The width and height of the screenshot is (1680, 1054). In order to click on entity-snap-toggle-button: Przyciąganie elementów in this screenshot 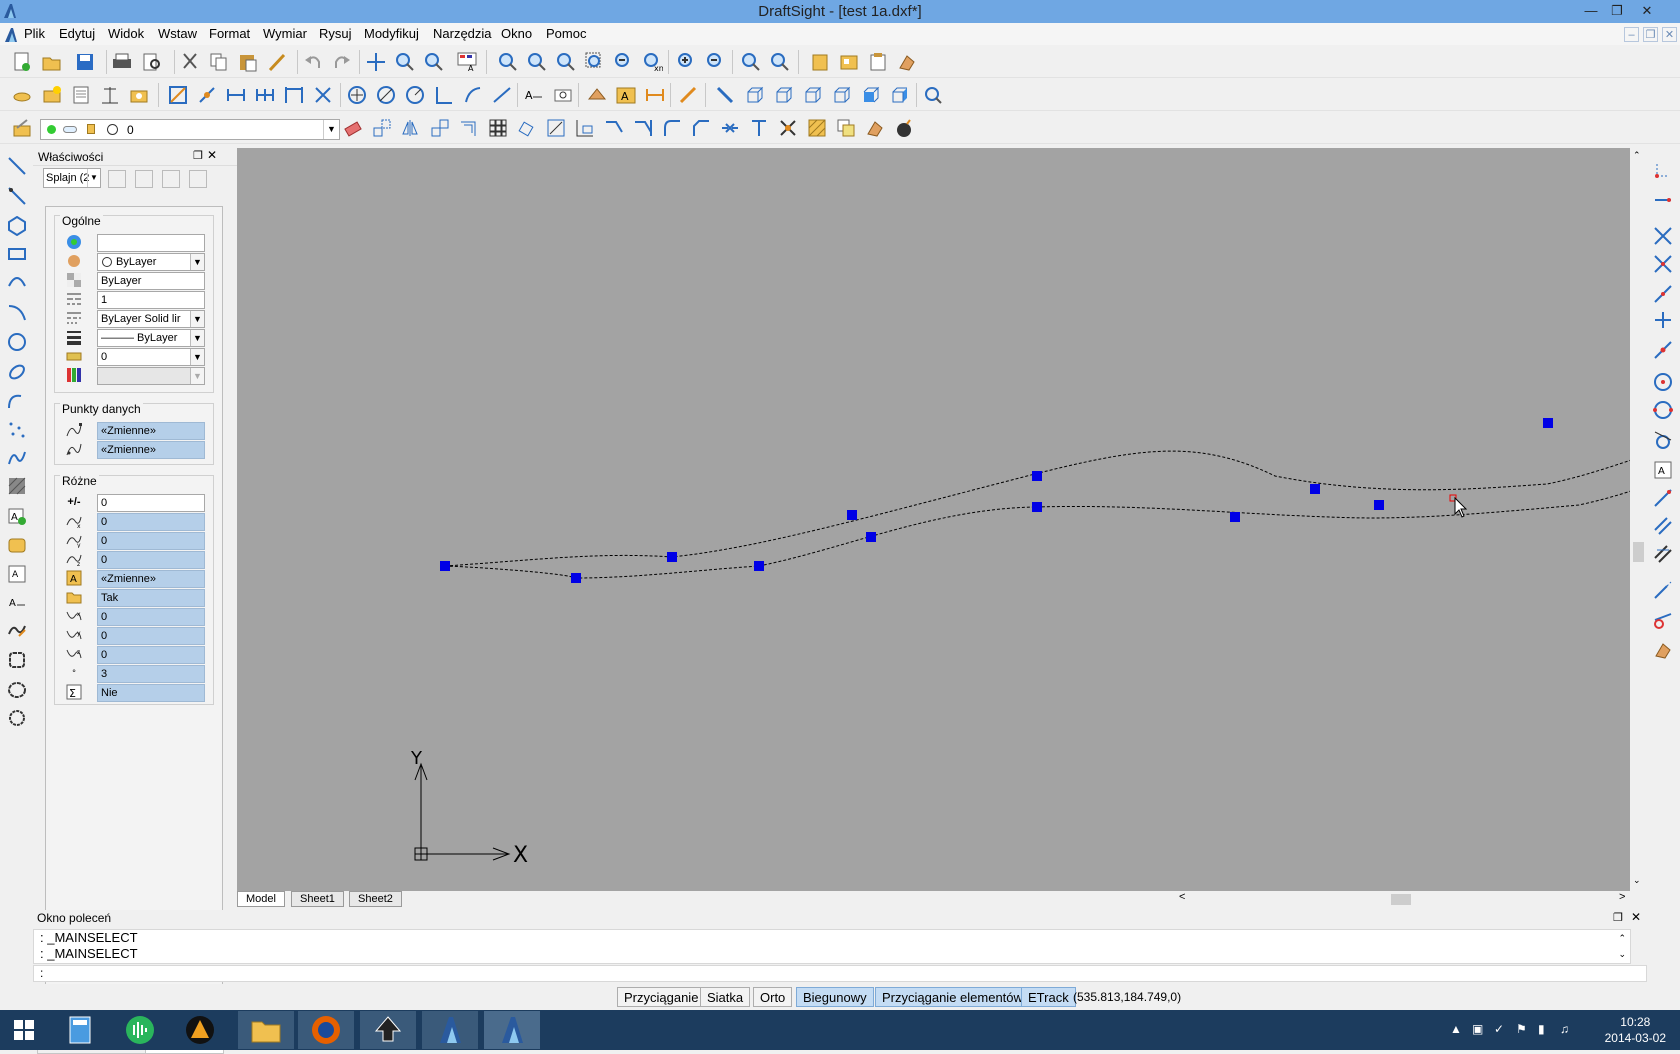, I will do `click(952, 997)`.